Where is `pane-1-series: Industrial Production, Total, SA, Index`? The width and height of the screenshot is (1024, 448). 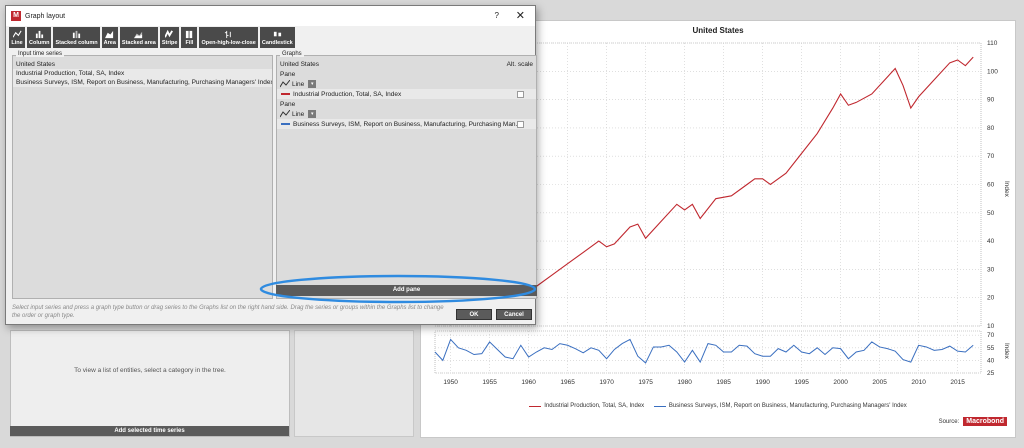 pane-1-series: Industrial Production, Total, SA, Index is located at coordinates (406, 94).